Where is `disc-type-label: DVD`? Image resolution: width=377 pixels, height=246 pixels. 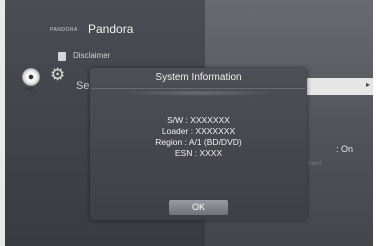
disc-type-label: DVD is located at coordinates (29, 88).